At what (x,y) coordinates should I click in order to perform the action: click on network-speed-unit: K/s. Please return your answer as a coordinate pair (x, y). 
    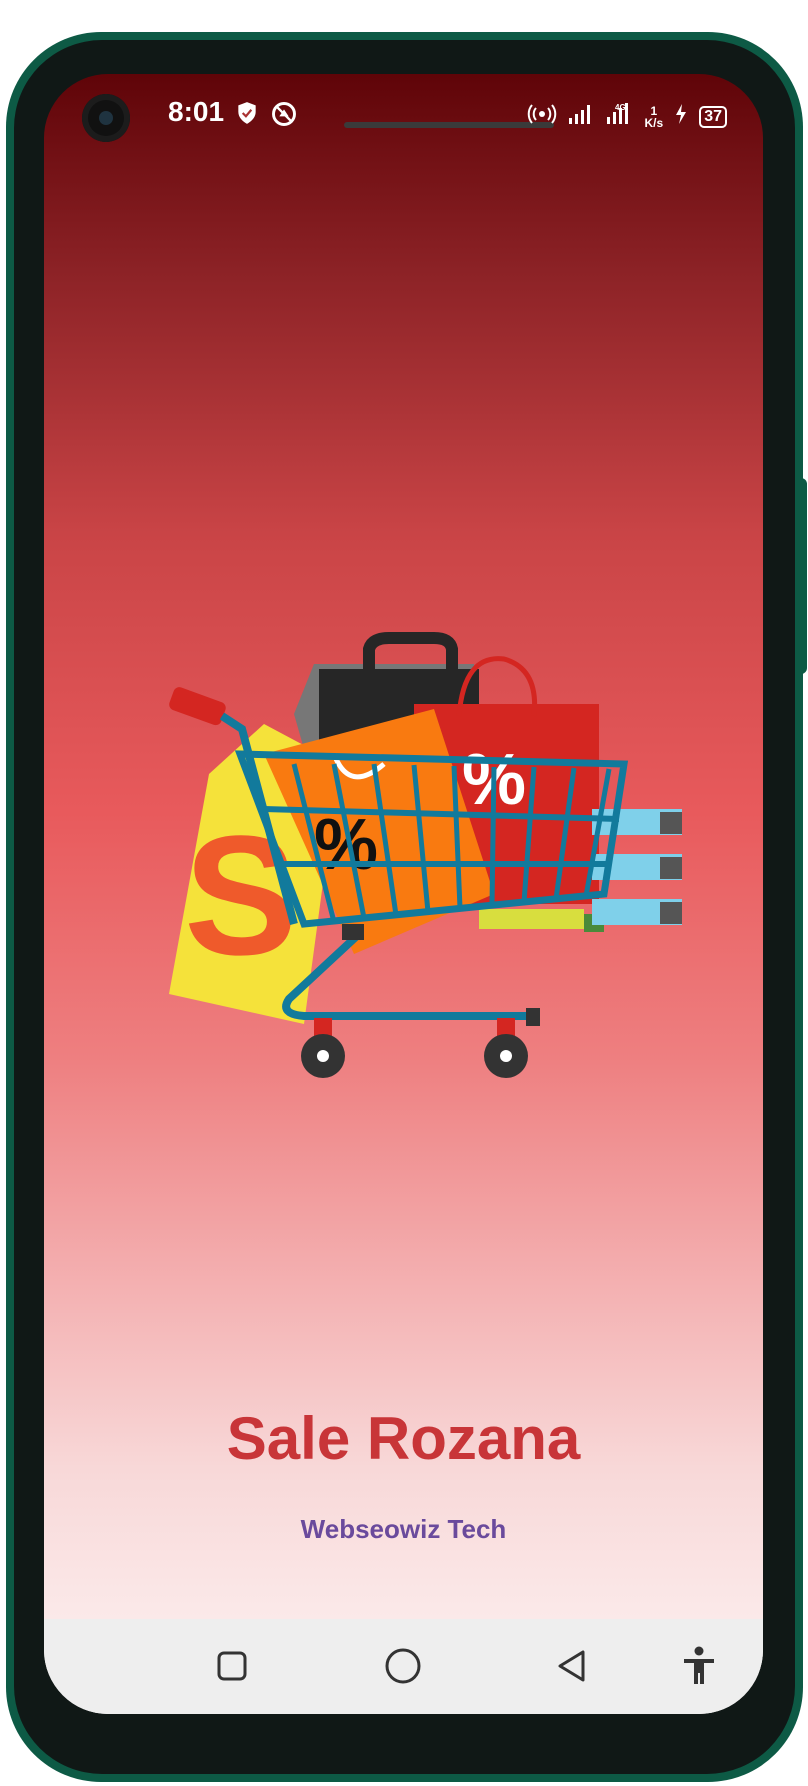
    Looking at the image, I should click on (654, 122).